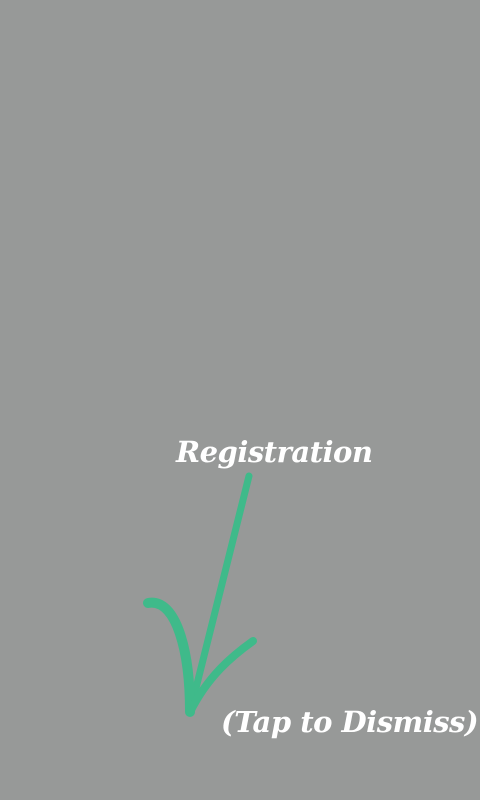 Image resolution: width=480 pixels, height=800 pixels. Describe the element at coordinates (274, 452) in the screenshot. I see `registration-hint-label: Registration` at that location.